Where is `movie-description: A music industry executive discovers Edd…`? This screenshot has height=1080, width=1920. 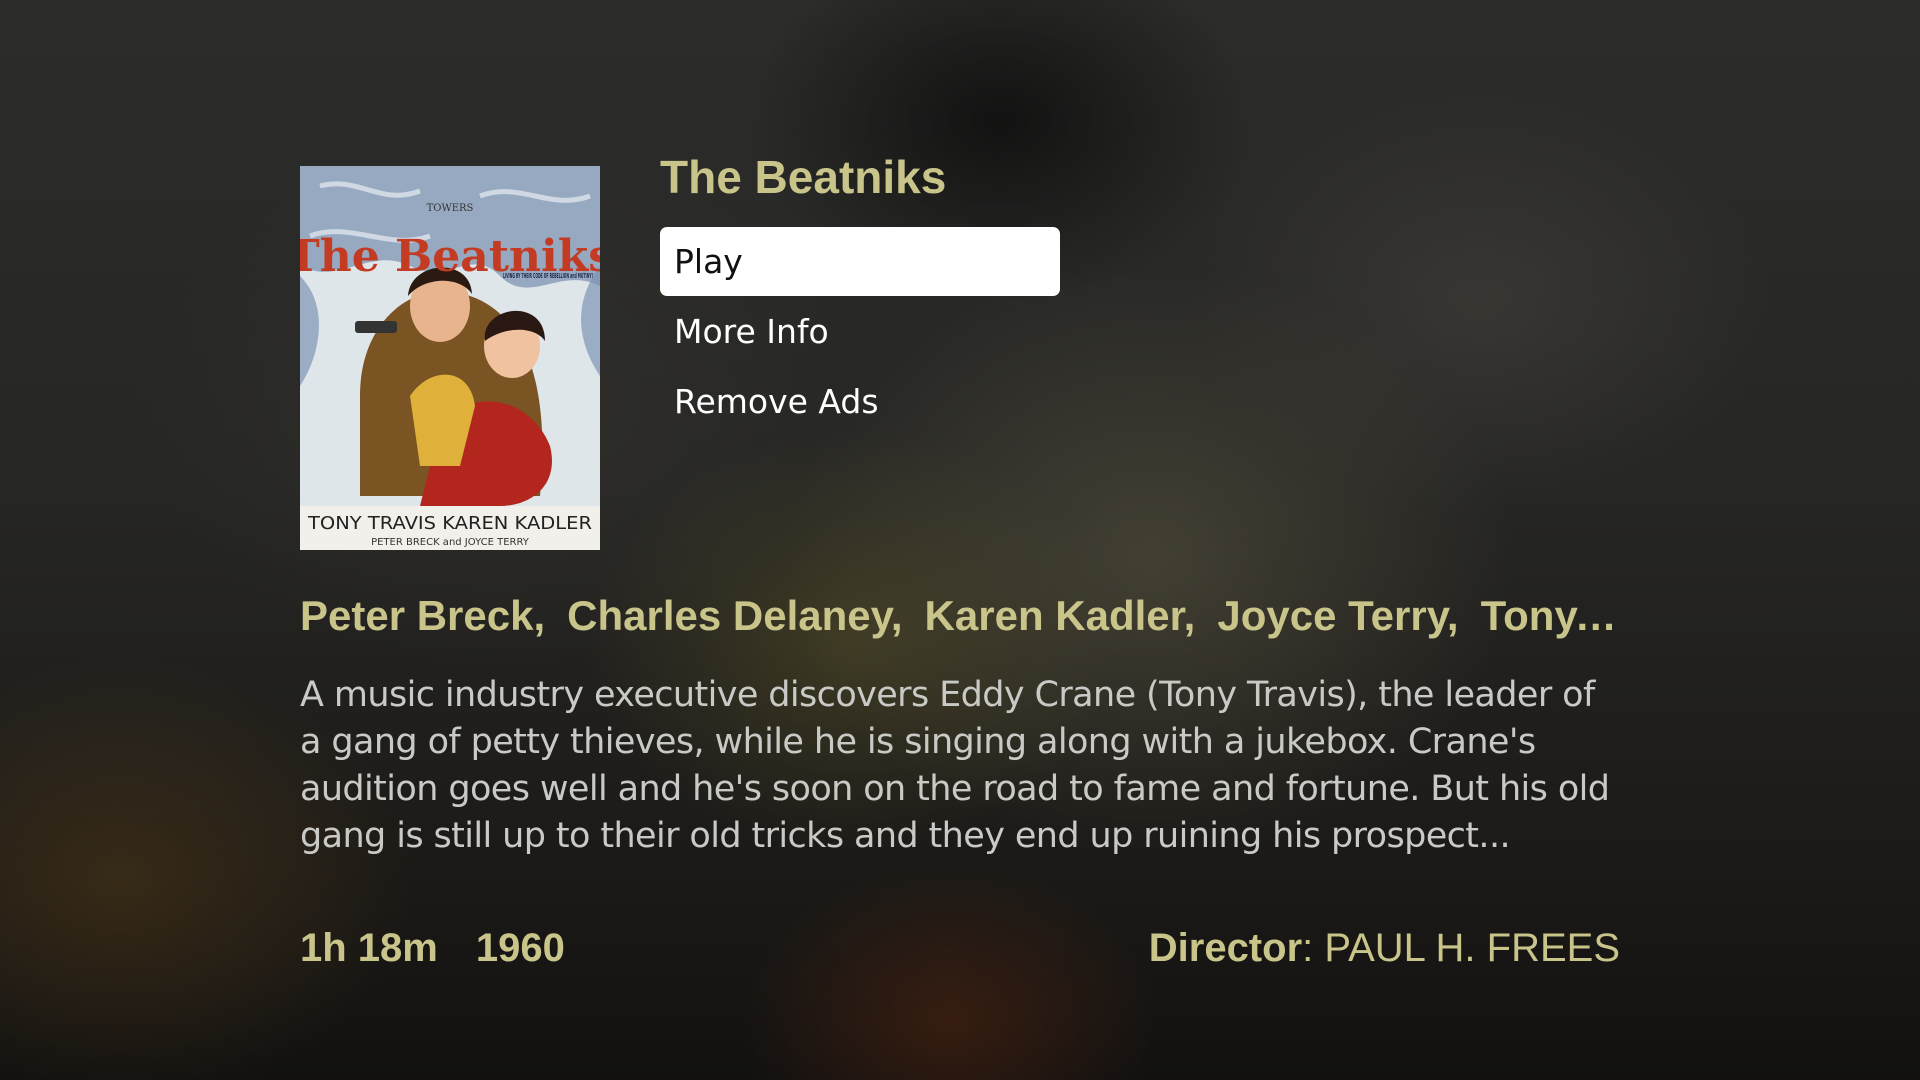
movie-description: A music industry executive discovers Edd… is located at coordinates (955, 765).